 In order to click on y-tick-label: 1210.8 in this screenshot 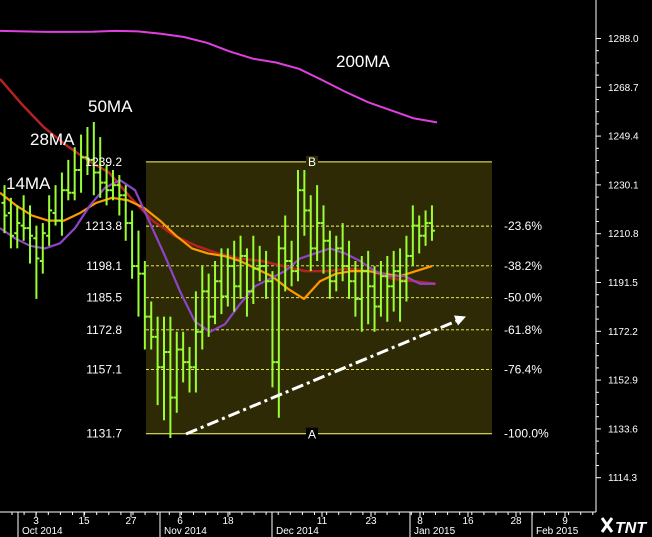, I will do `click(623, 234)`.